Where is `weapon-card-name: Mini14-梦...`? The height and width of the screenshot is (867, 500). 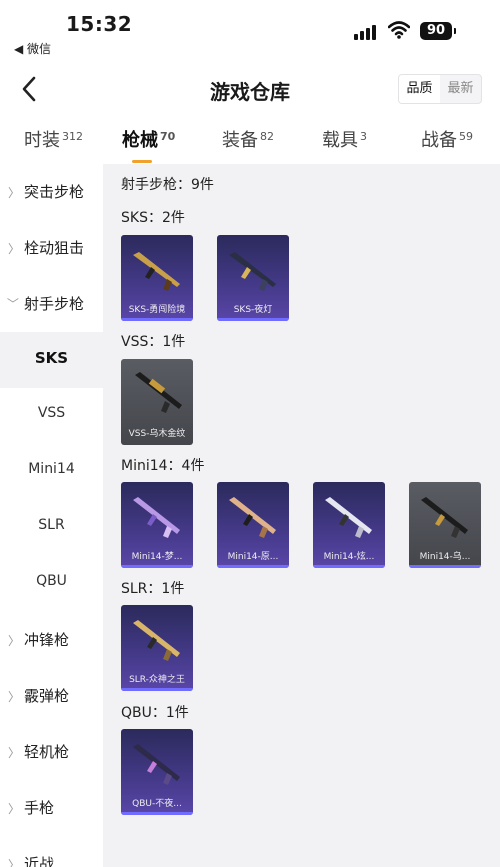
weapon-card-name: Mini14-梦... is located at coordinates (157, 557).